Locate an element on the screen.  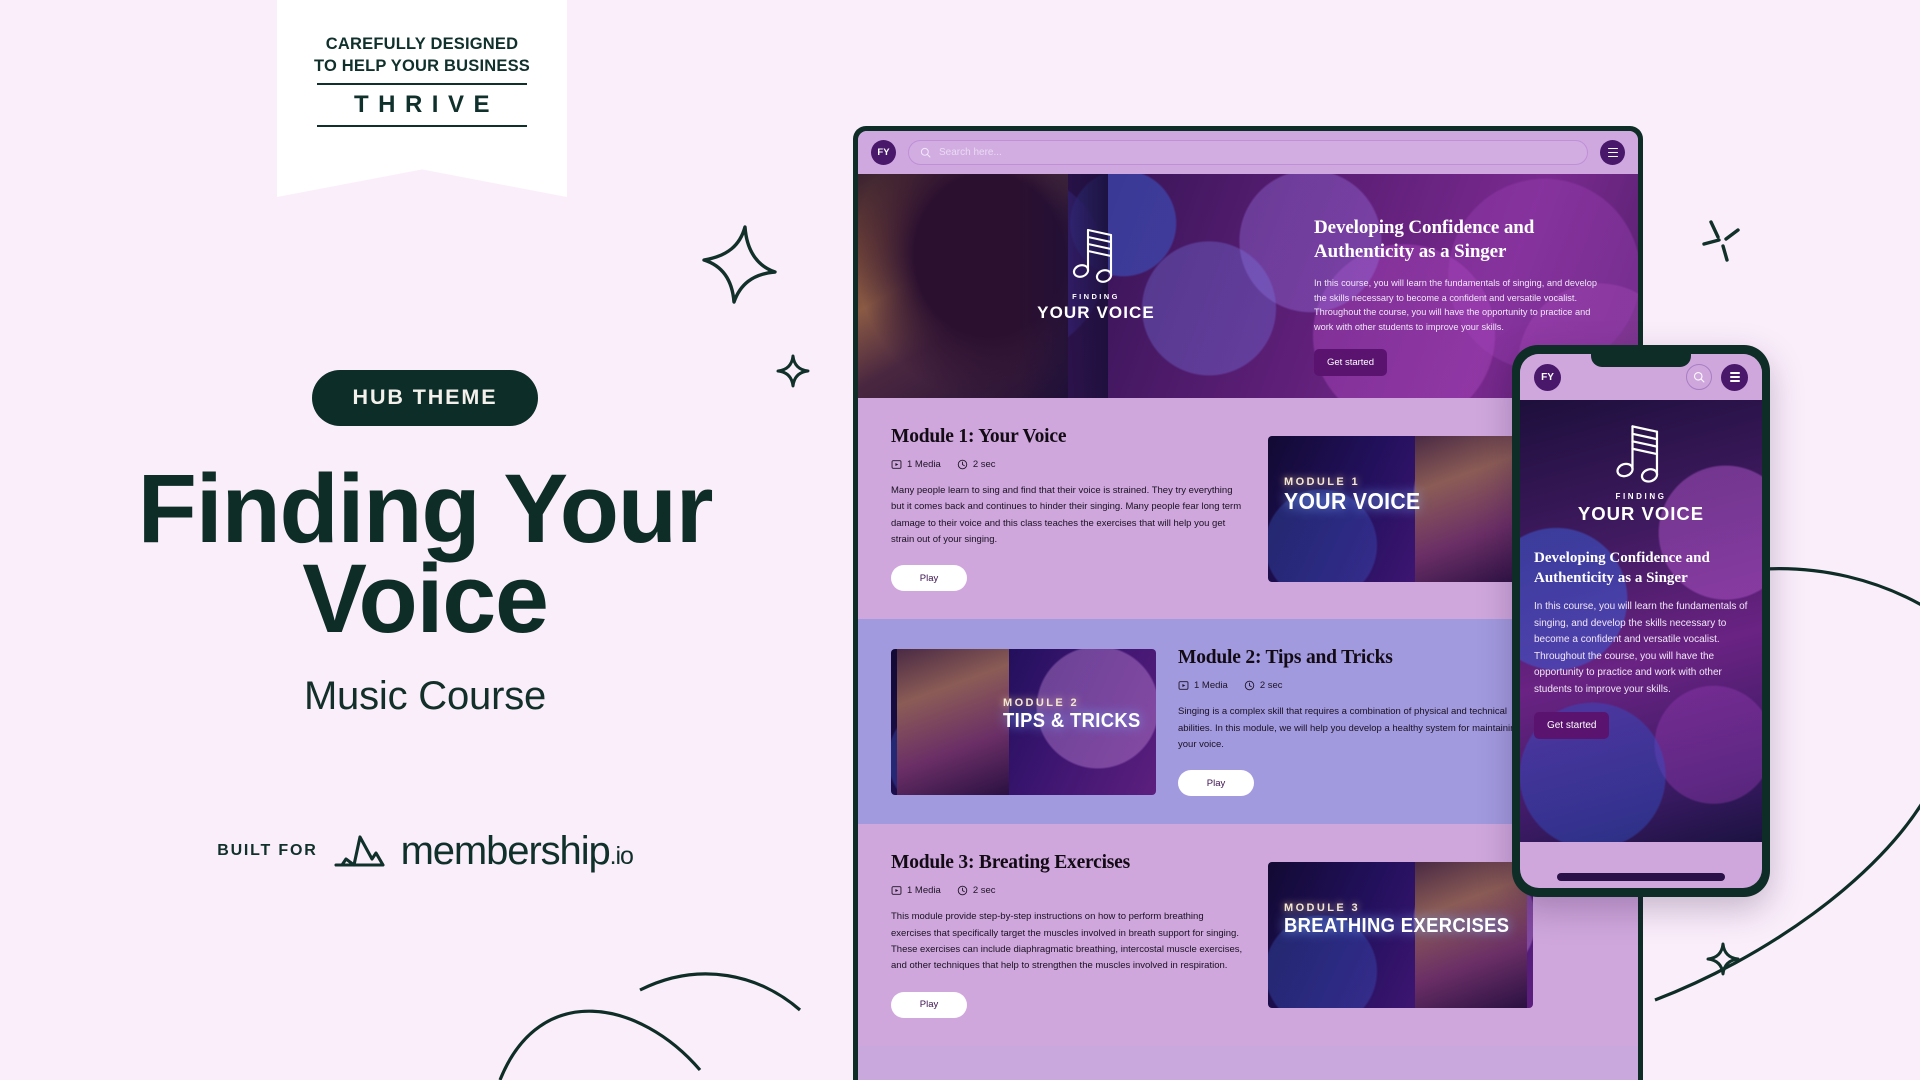
home-indicator is located at coordinates (1641, 877).